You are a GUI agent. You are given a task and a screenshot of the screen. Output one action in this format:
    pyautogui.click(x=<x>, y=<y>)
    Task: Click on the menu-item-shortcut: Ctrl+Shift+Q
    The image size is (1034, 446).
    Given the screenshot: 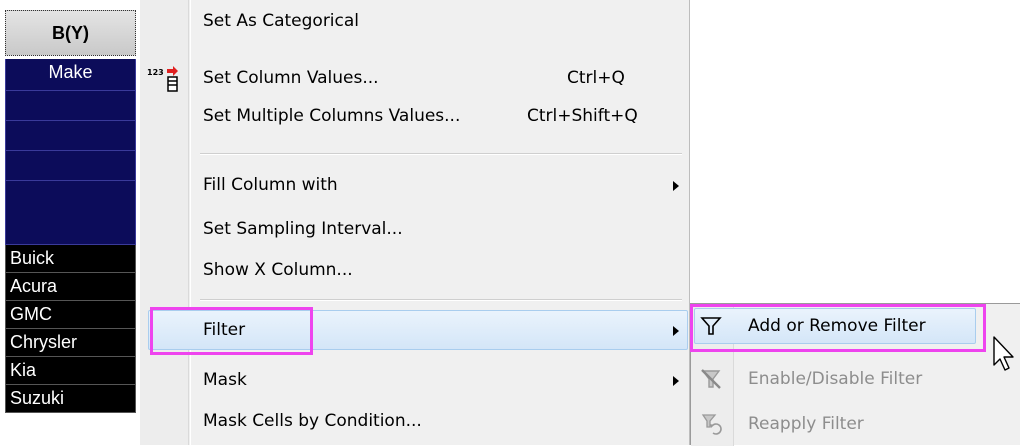 What is the action you would take?
    pyautogui.click(x=582, y=116)
    